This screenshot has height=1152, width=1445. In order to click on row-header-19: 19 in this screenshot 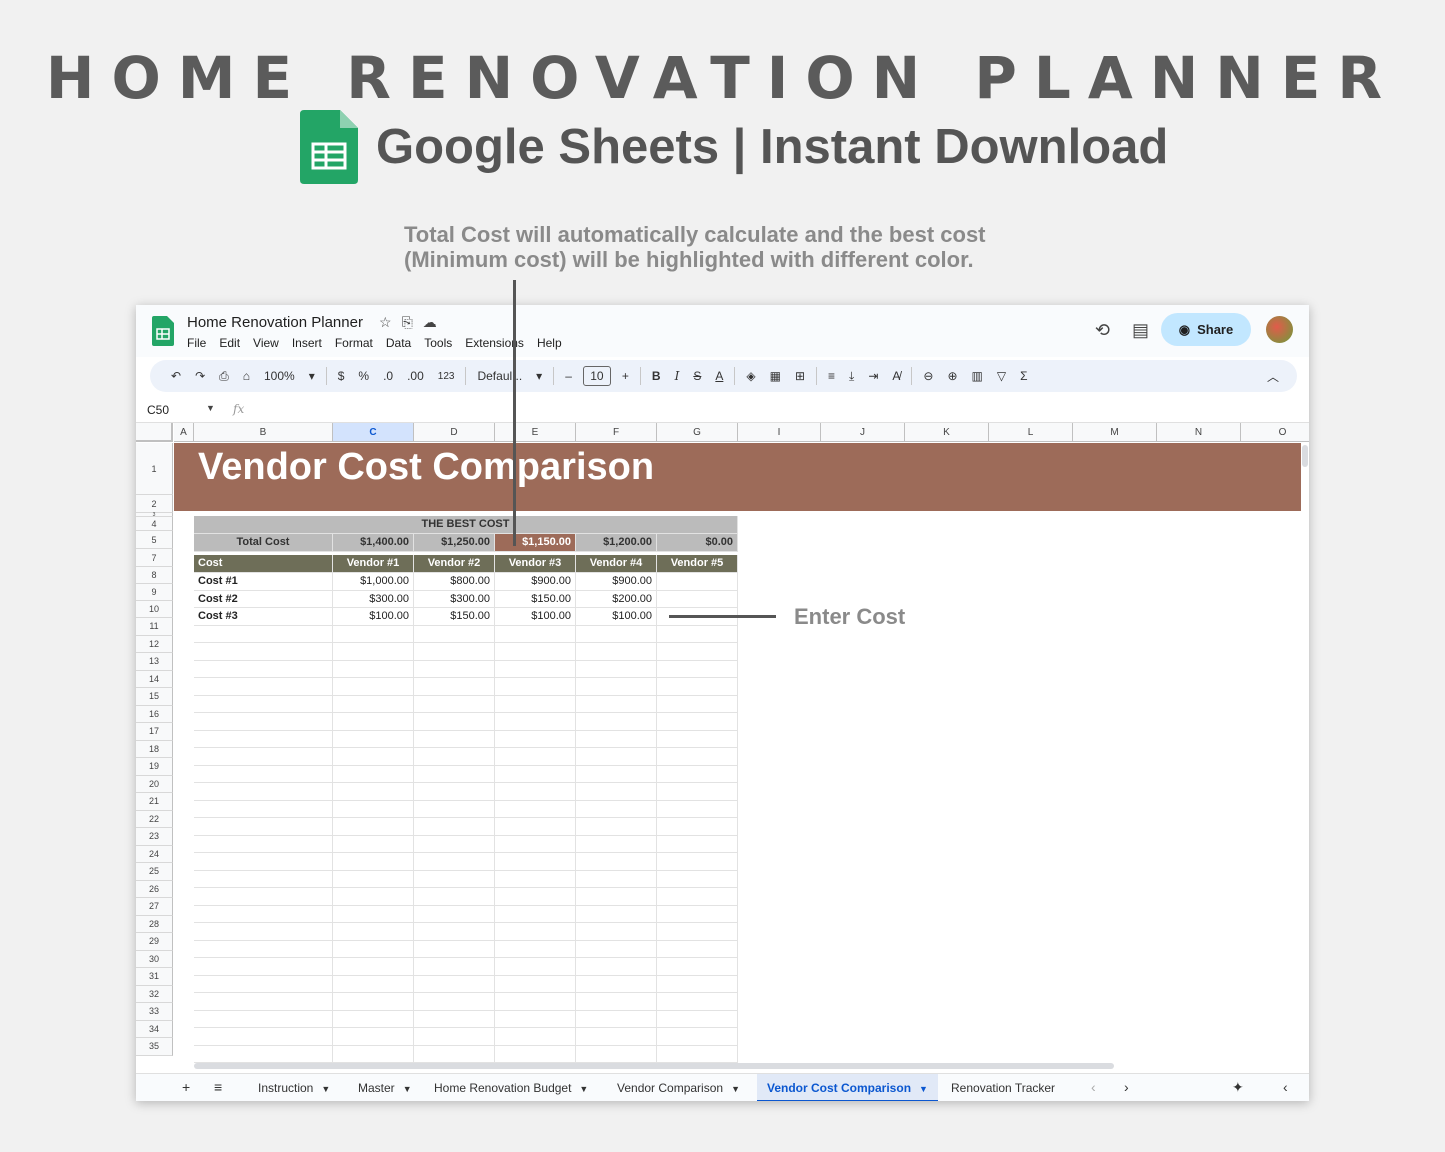, I will do `click(154, 767)`.